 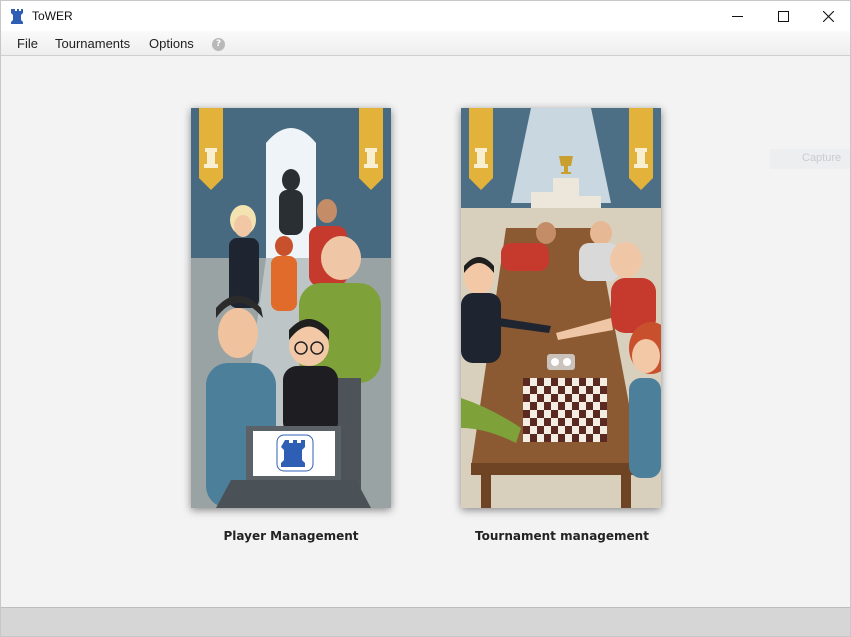 I want to click on minimize-icon, so click(x=737, y=16).